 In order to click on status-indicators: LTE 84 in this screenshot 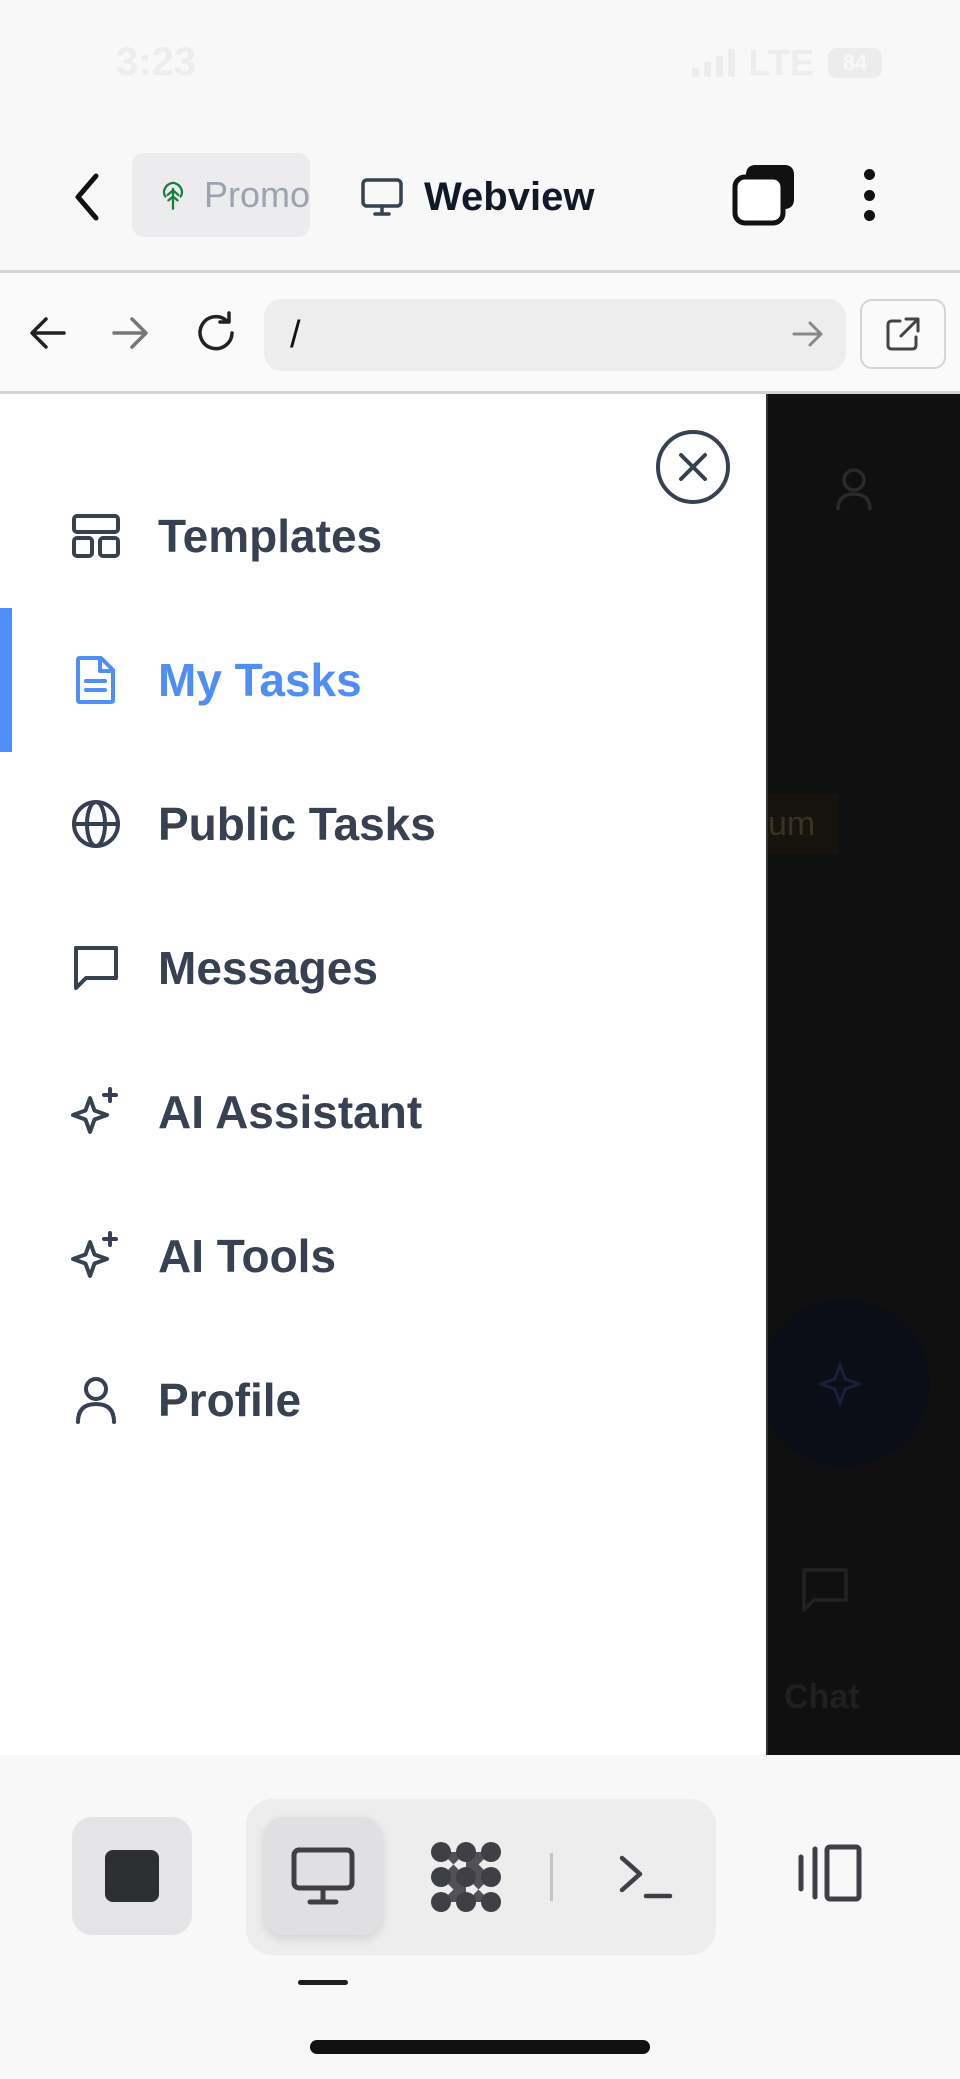, I will do `click(786, 62)`.